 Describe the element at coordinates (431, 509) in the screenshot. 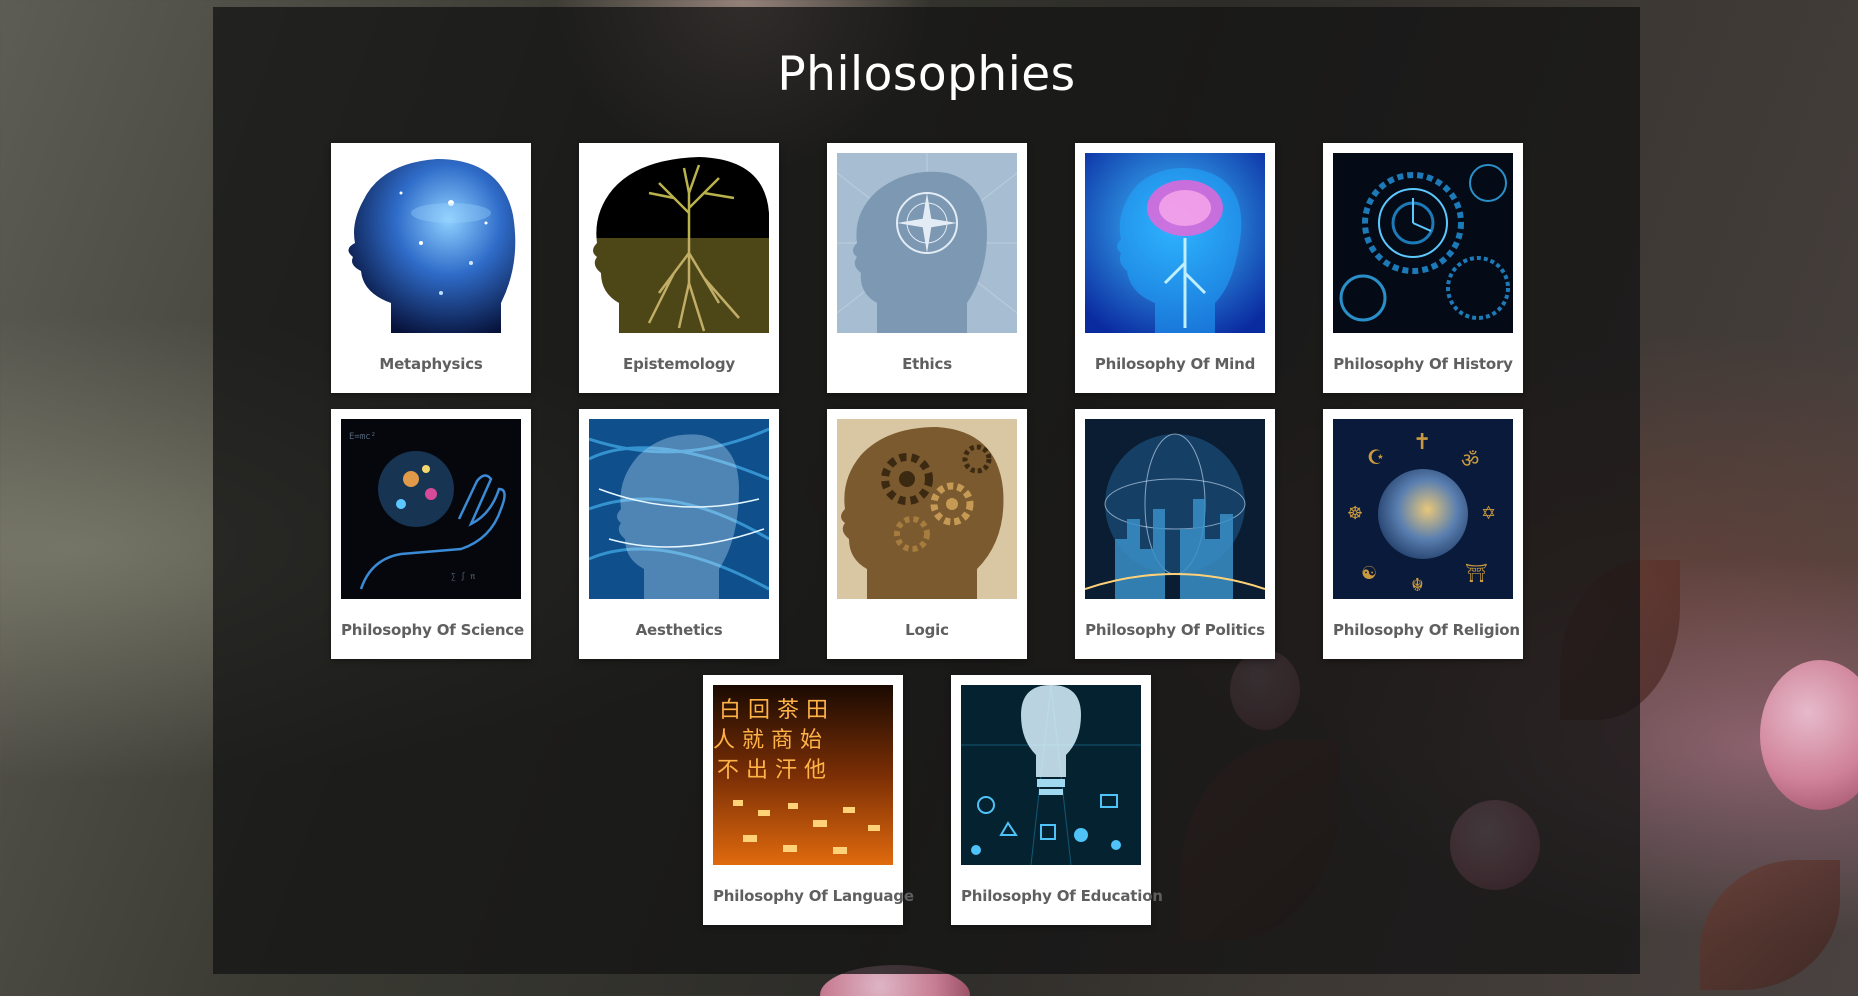

I see `hand-with-molecules-icon: E=mc² ∑ ∫ π` at that location.